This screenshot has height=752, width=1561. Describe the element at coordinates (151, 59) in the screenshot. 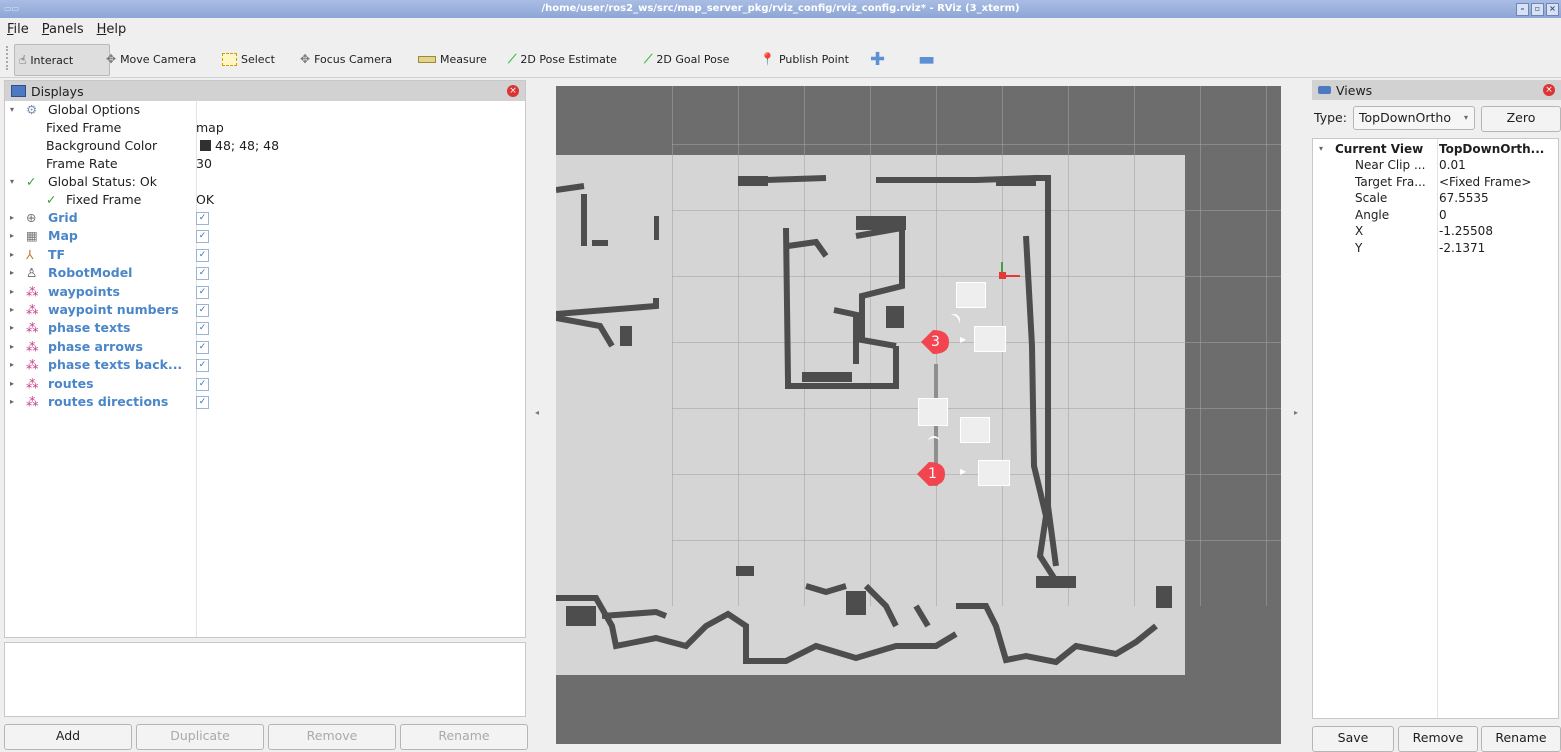

I see `tool-move-camera: ✥ Move Camera` at that location.